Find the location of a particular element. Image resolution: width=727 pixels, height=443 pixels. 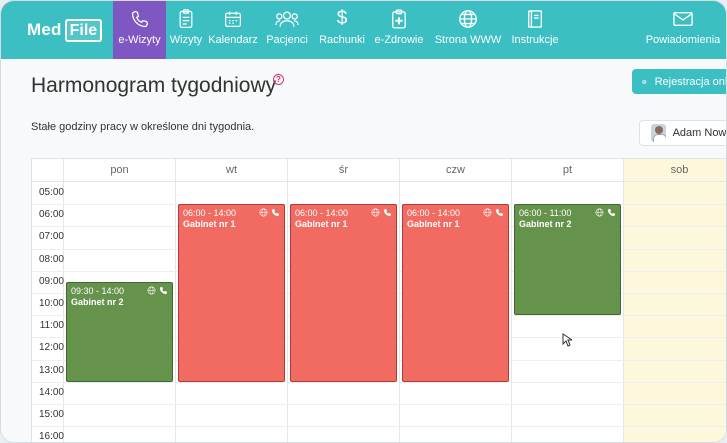

nav-item-rachunki: $ Rachunki is located at coordinates (342, 30).